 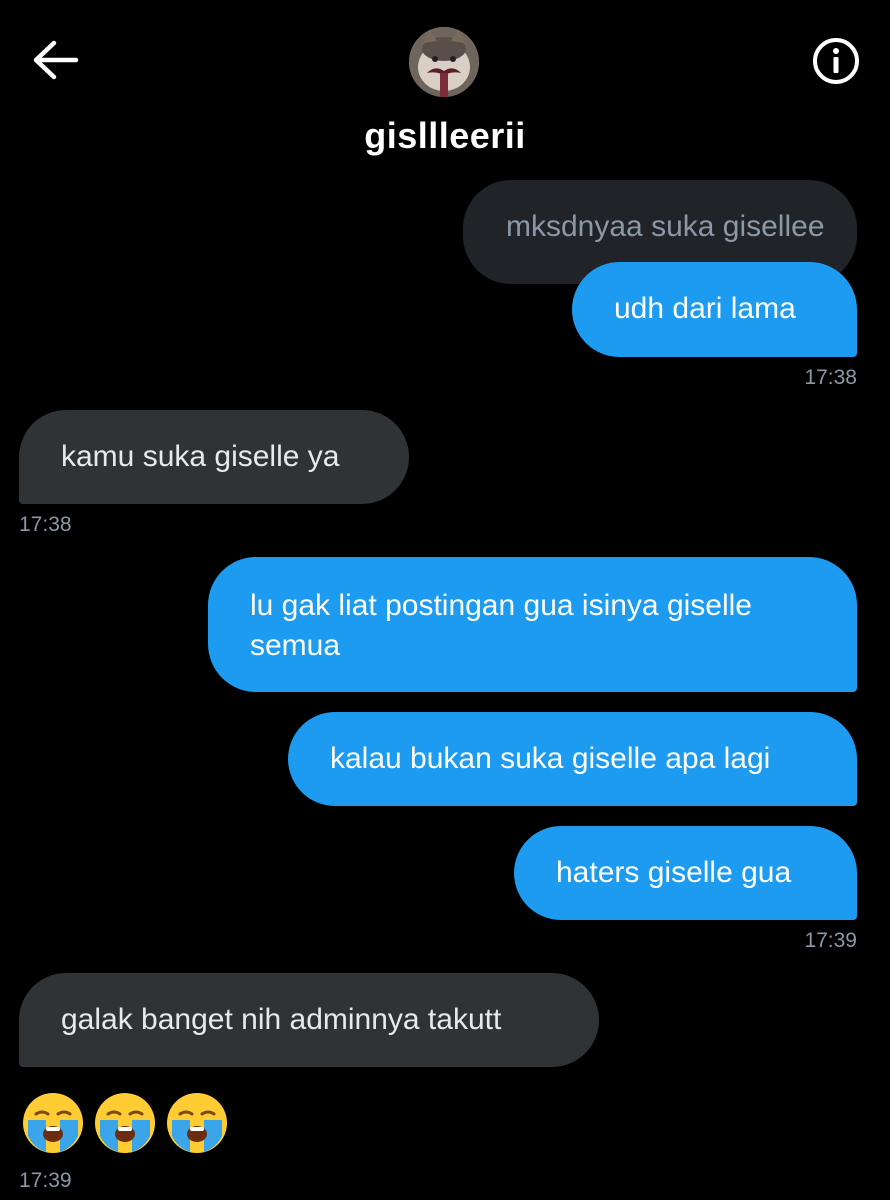 I want to click on info-button, so click(x=836, y=61).